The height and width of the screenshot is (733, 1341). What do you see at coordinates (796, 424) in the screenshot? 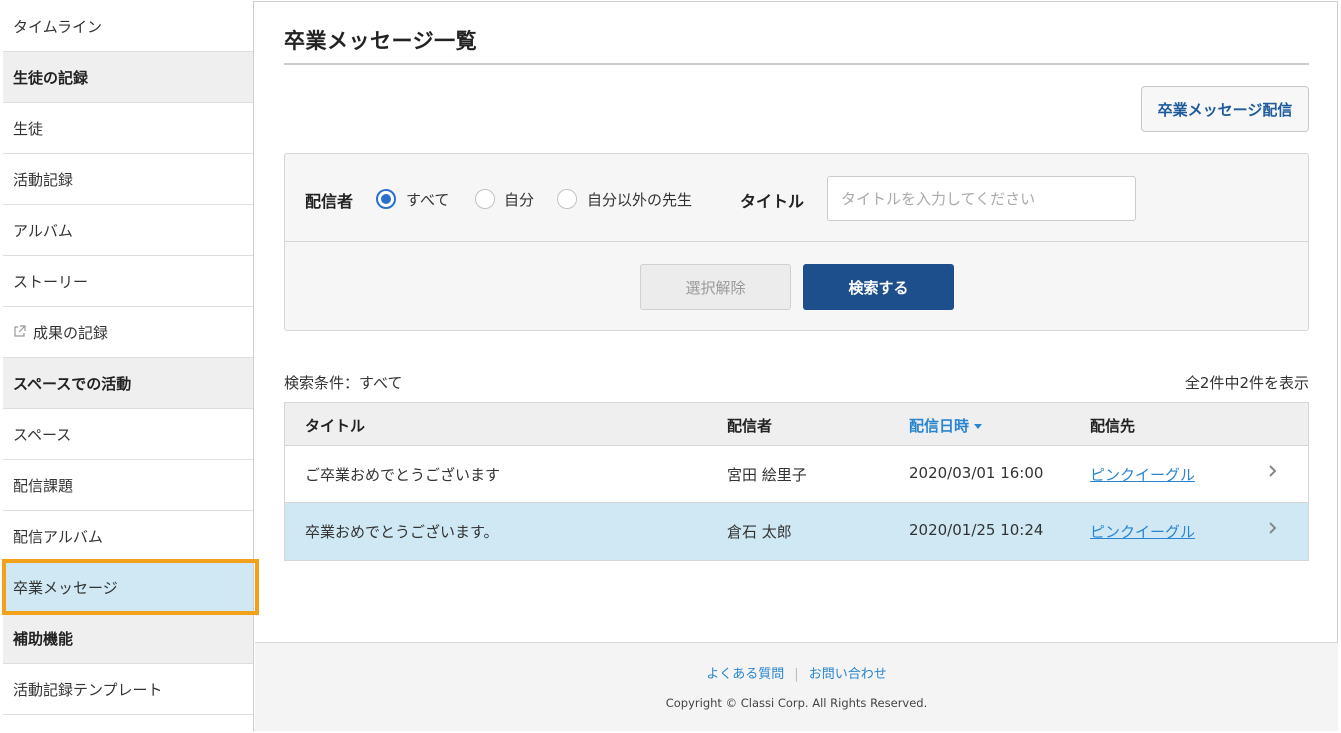
I see `table-header: タイトル 配信者 配信日時 配信先` at bounding box center [796, 424].